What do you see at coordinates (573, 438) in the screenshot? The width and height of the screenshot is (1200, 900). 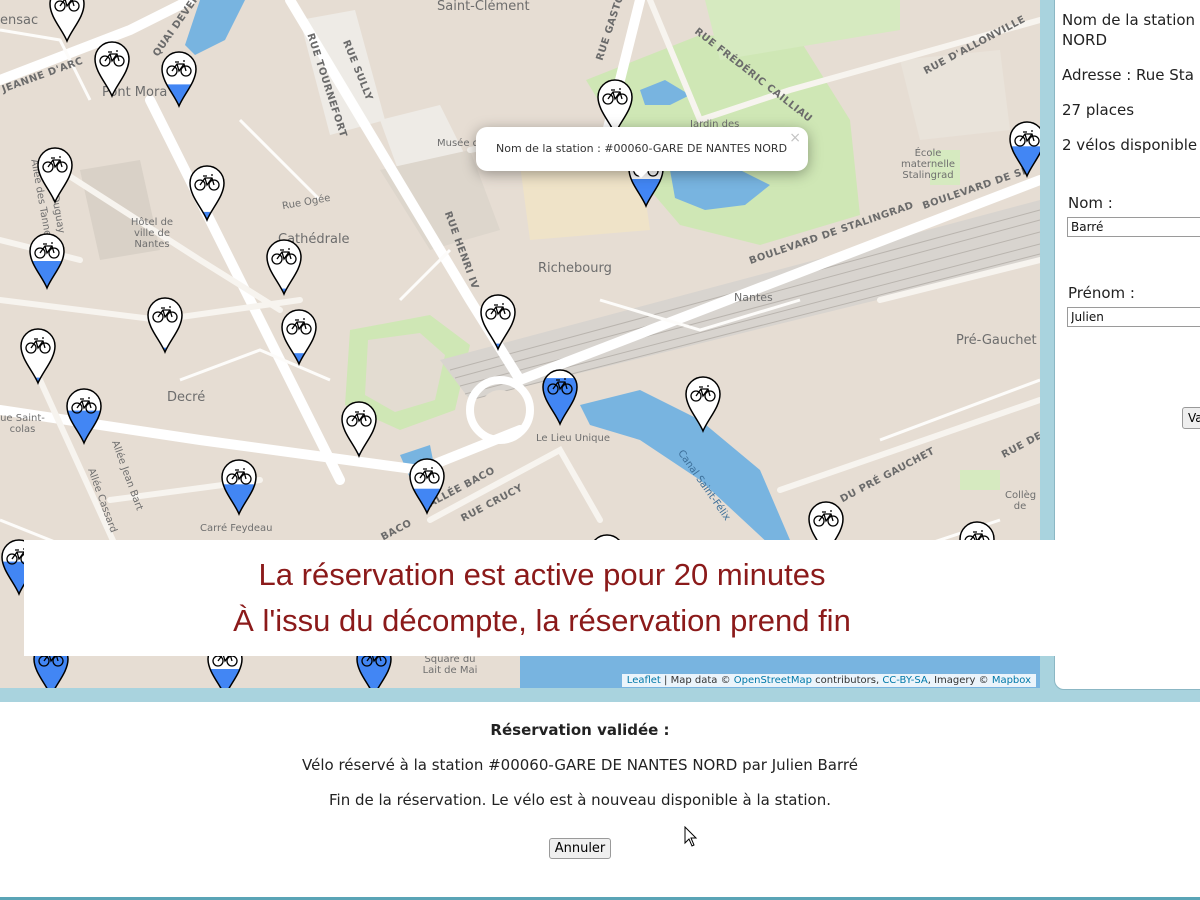 I see `place-label: Le Lieu Unique` at bounding box center [573, 438].